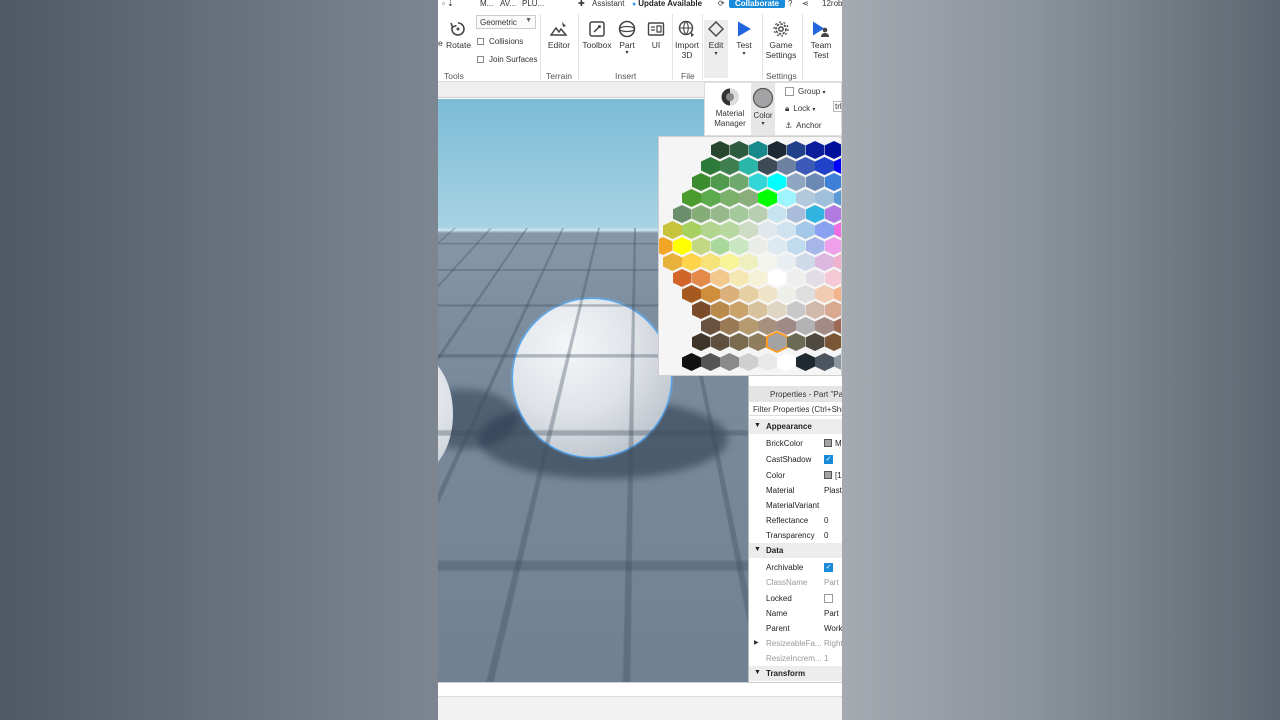 Image resolution: width=1280 pixels, height=720 pixels. I want to click on lock-button: 🔒︎ Lock ▾, so click(800, 109).